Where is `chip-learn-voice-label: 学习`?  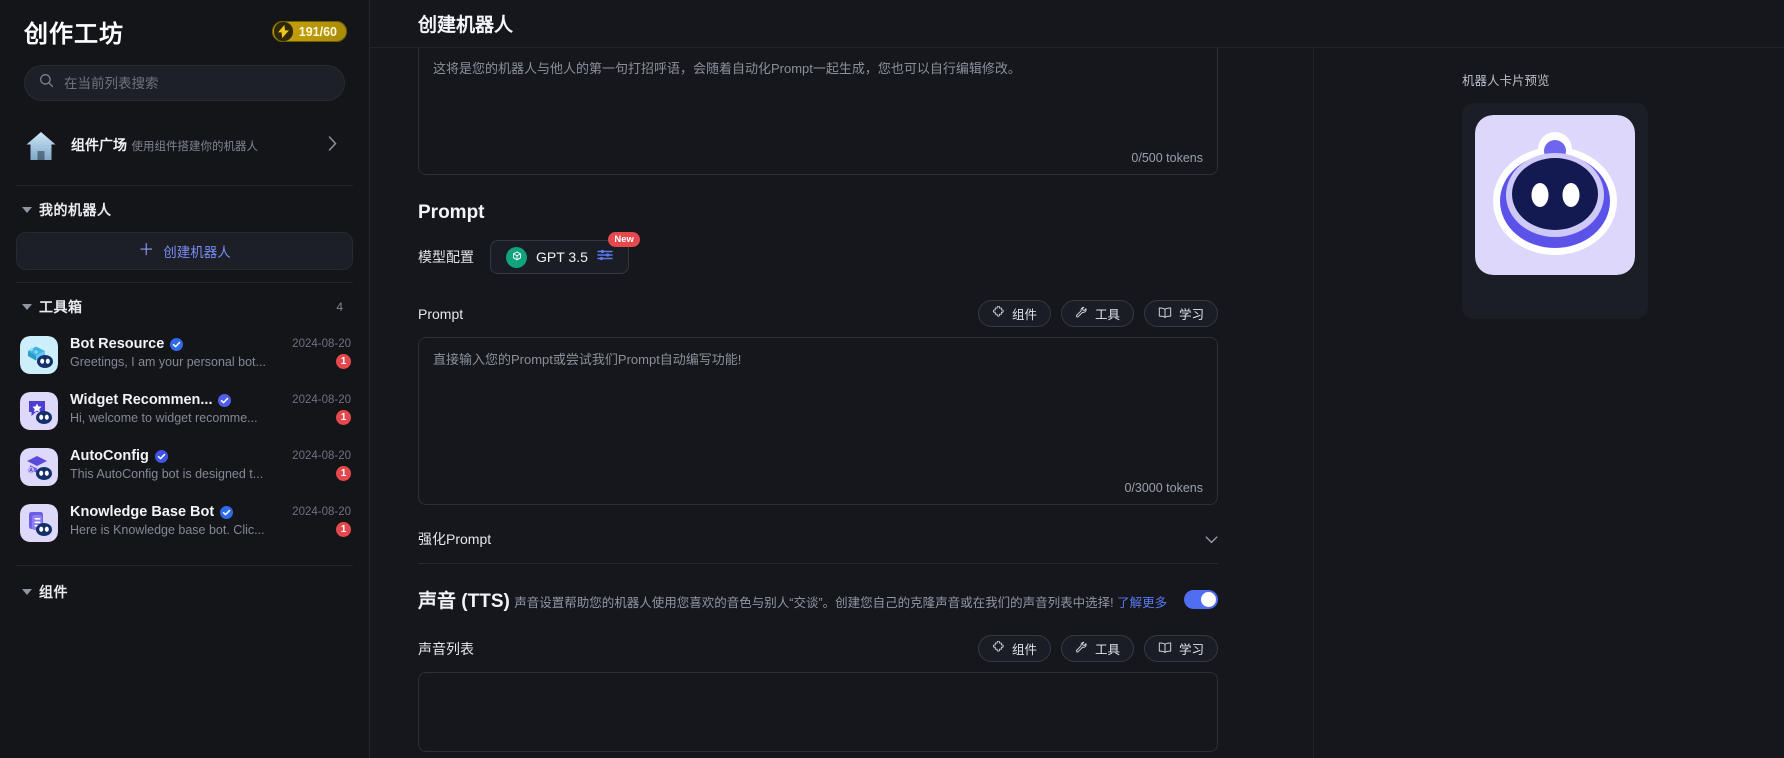
chip-learn-voice-label: 学习 is located at coordinates (1191, 650).